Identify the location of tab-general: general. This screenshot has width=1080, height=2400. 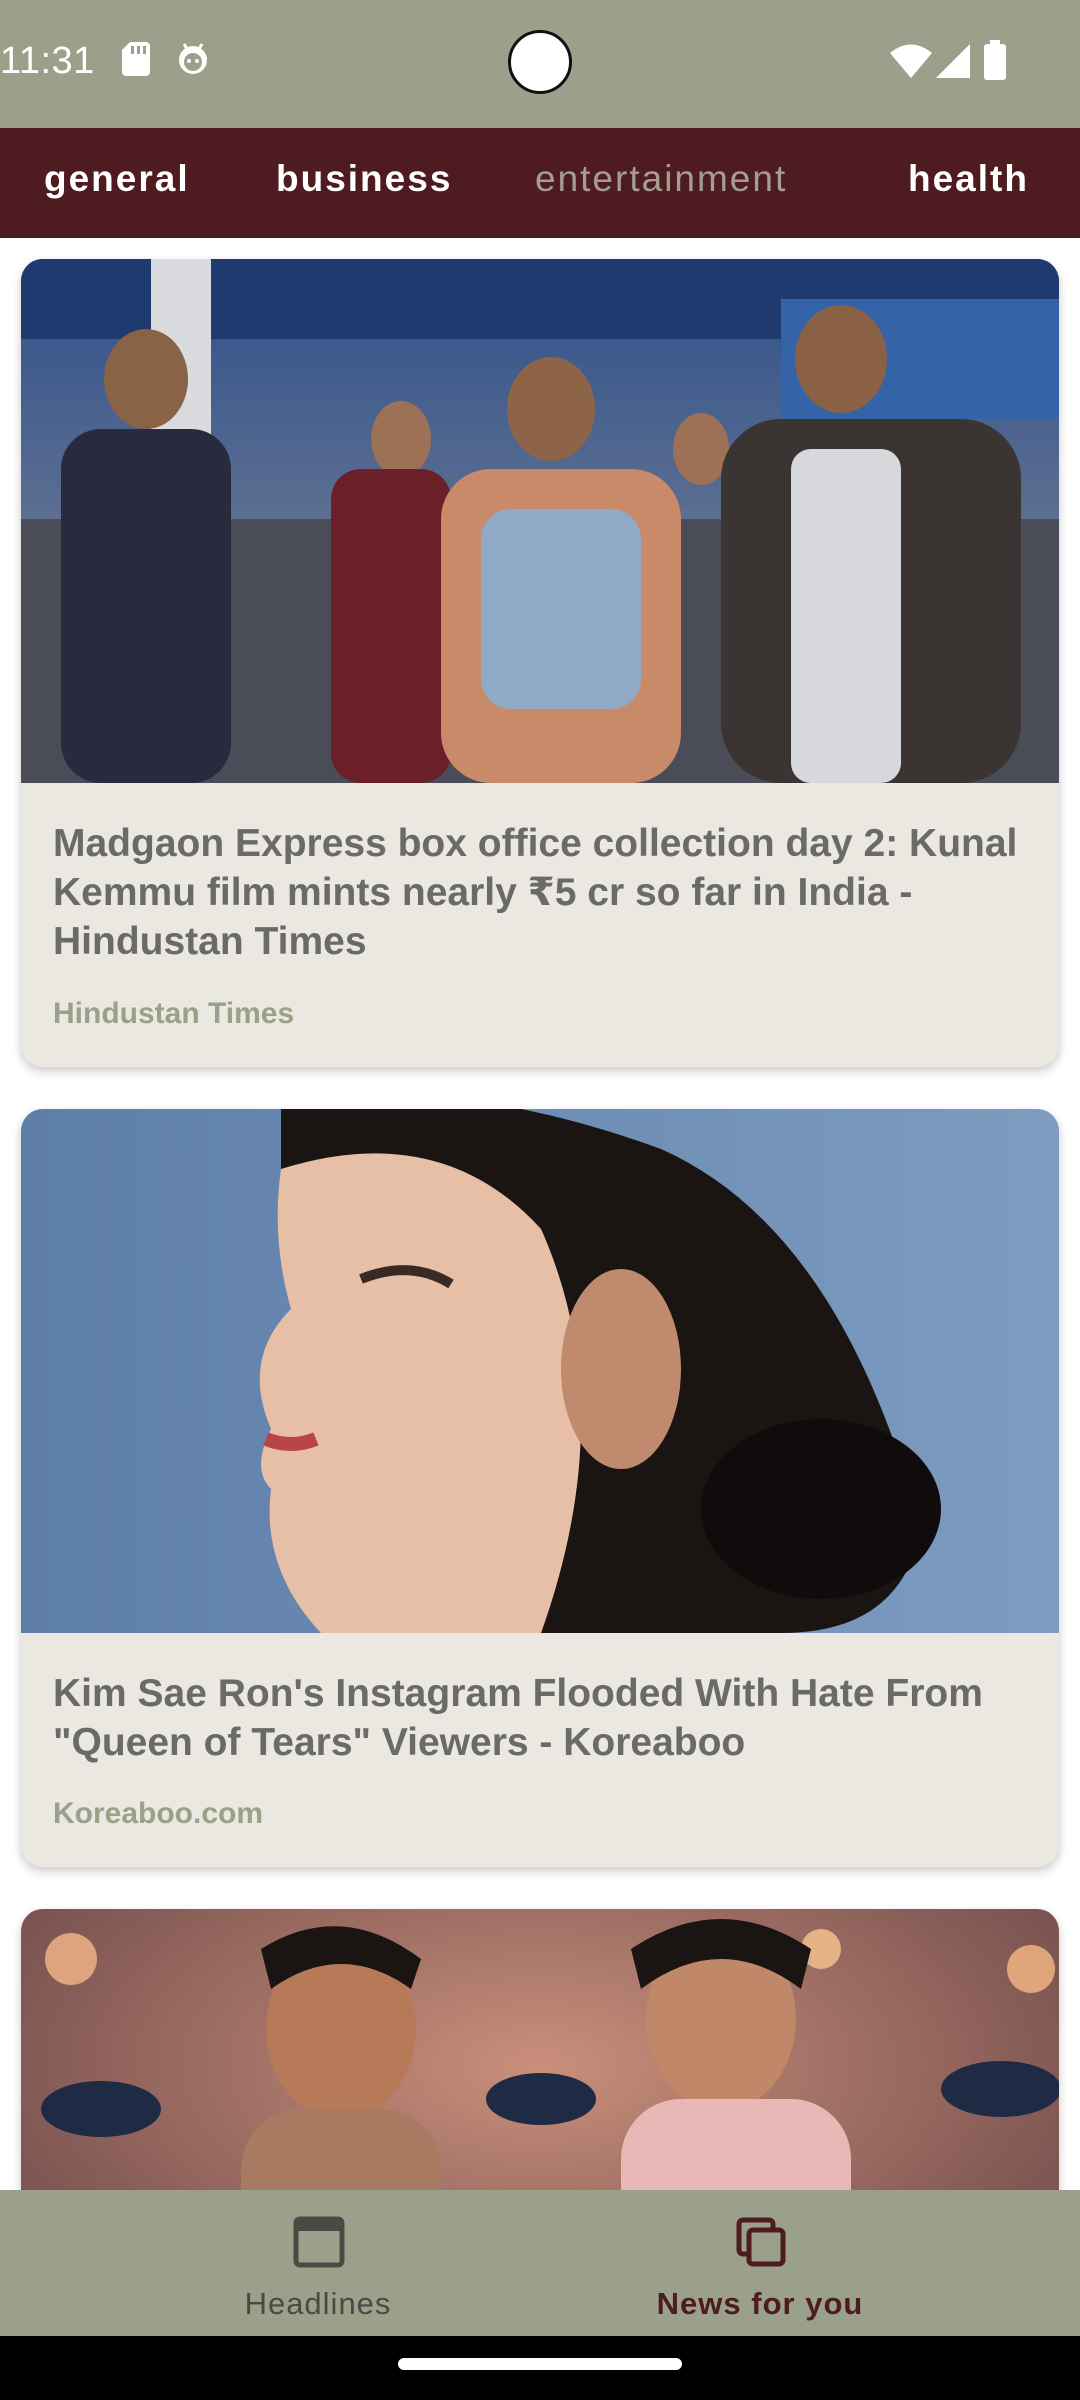
(117, 179).